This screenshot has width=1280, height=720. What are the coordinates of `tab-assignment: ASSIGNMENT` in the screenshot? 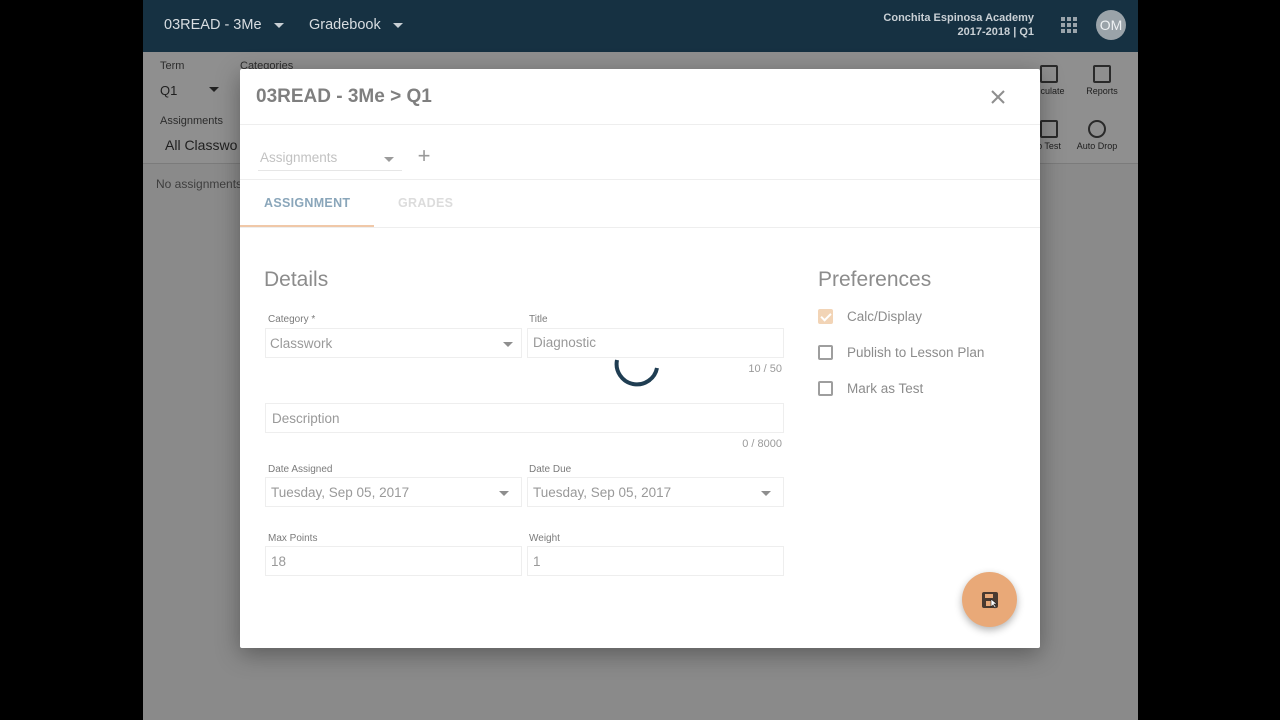 It's located at (307, 203).